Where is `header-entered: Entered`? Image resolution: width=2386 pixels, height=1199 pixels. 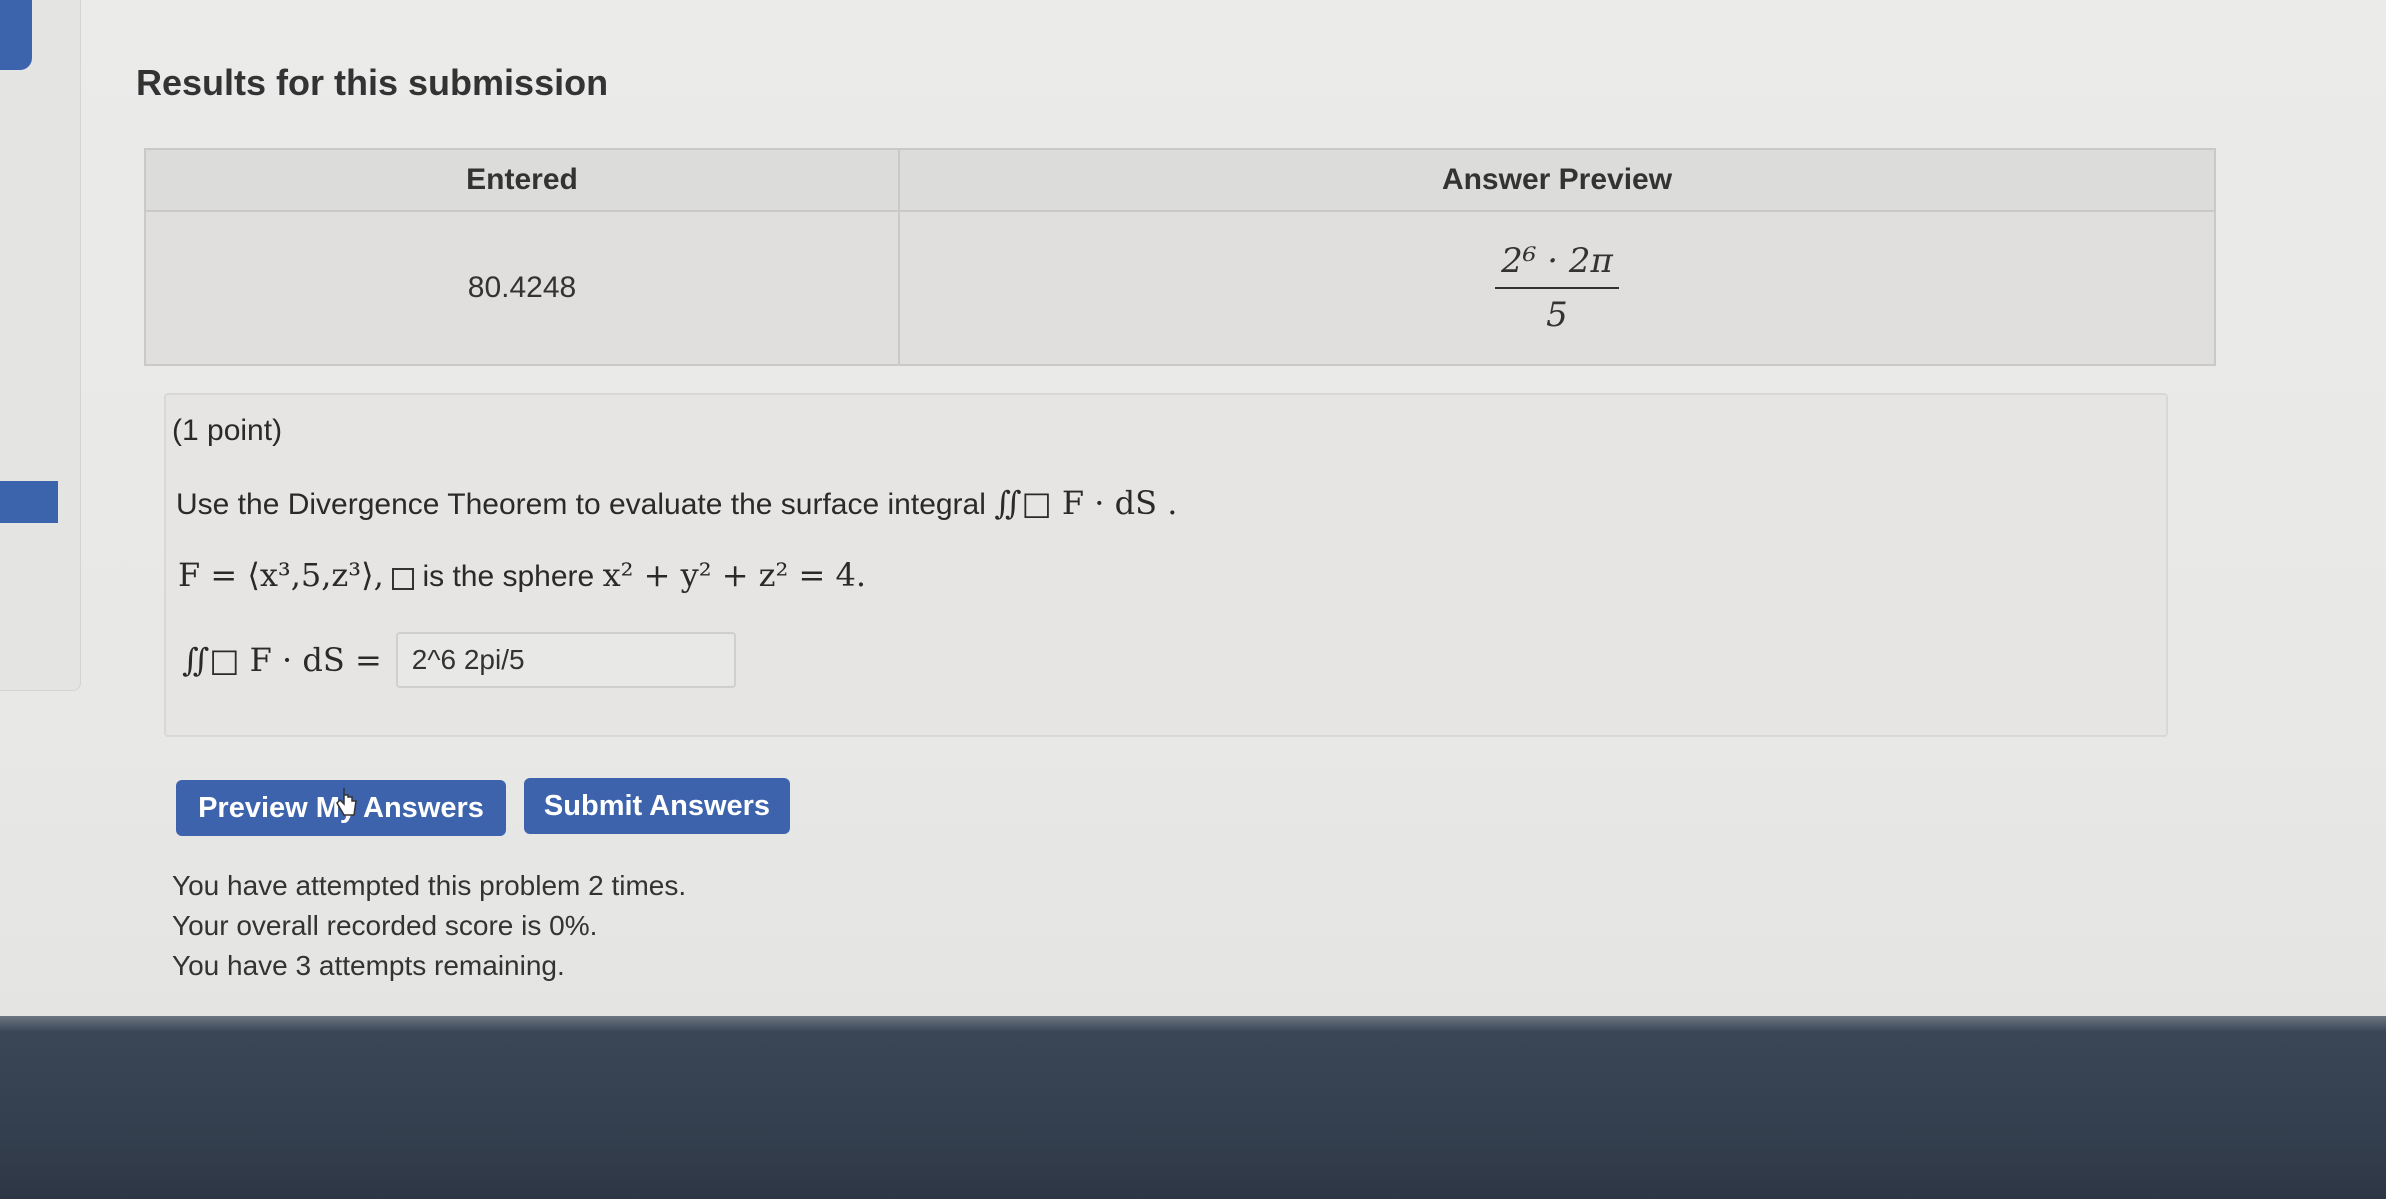
header-entered: Entered is located at coordinates (522, 180).